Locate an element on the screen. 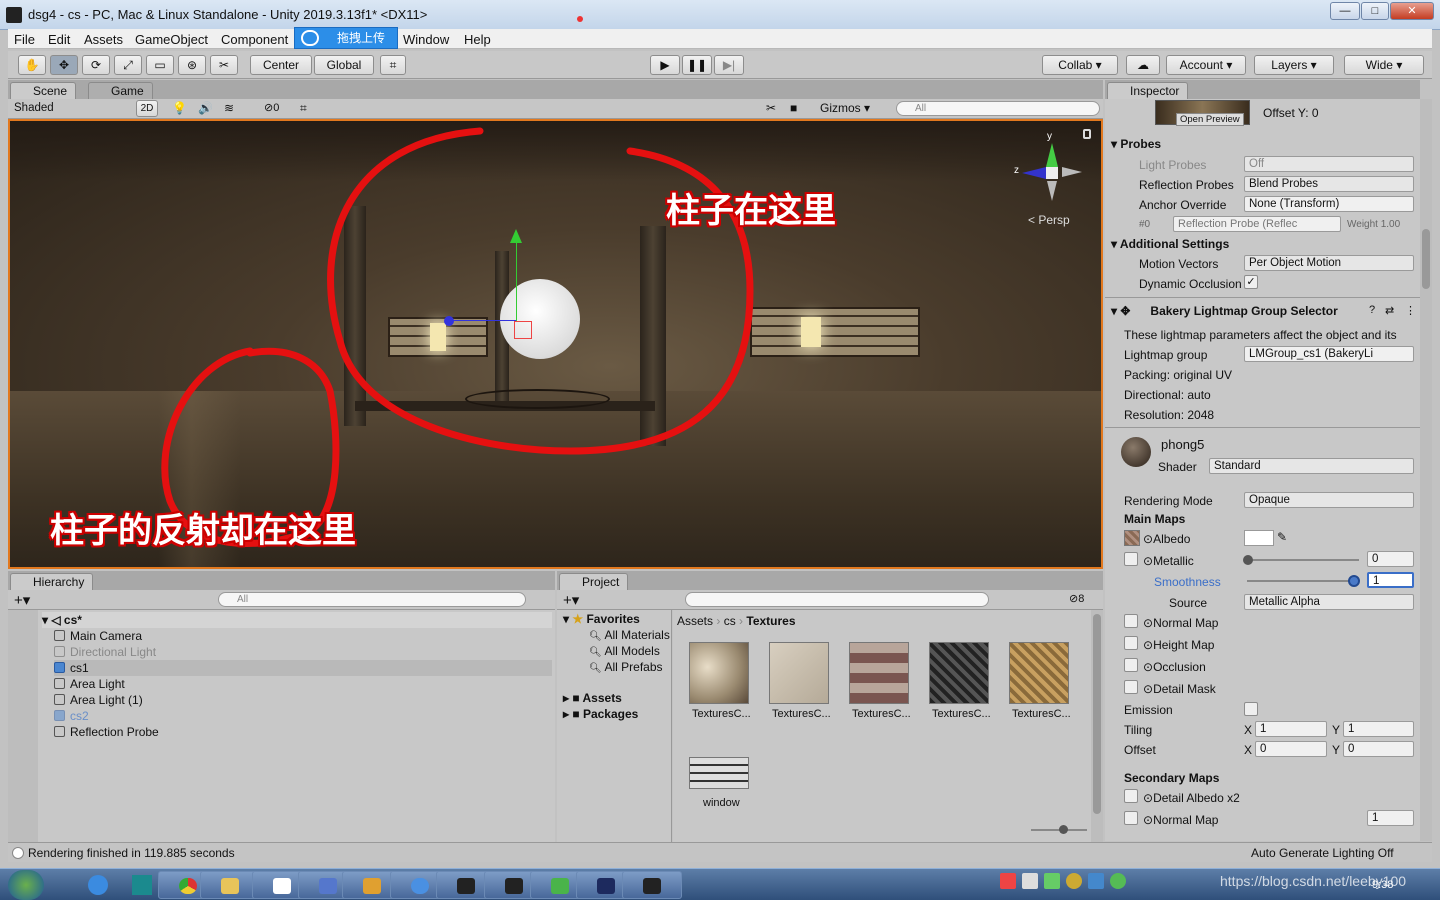 Image resolution: width=1440 pixels, height=900 pixels. albedo-color-swatch is located at coordinates (1259, 538).